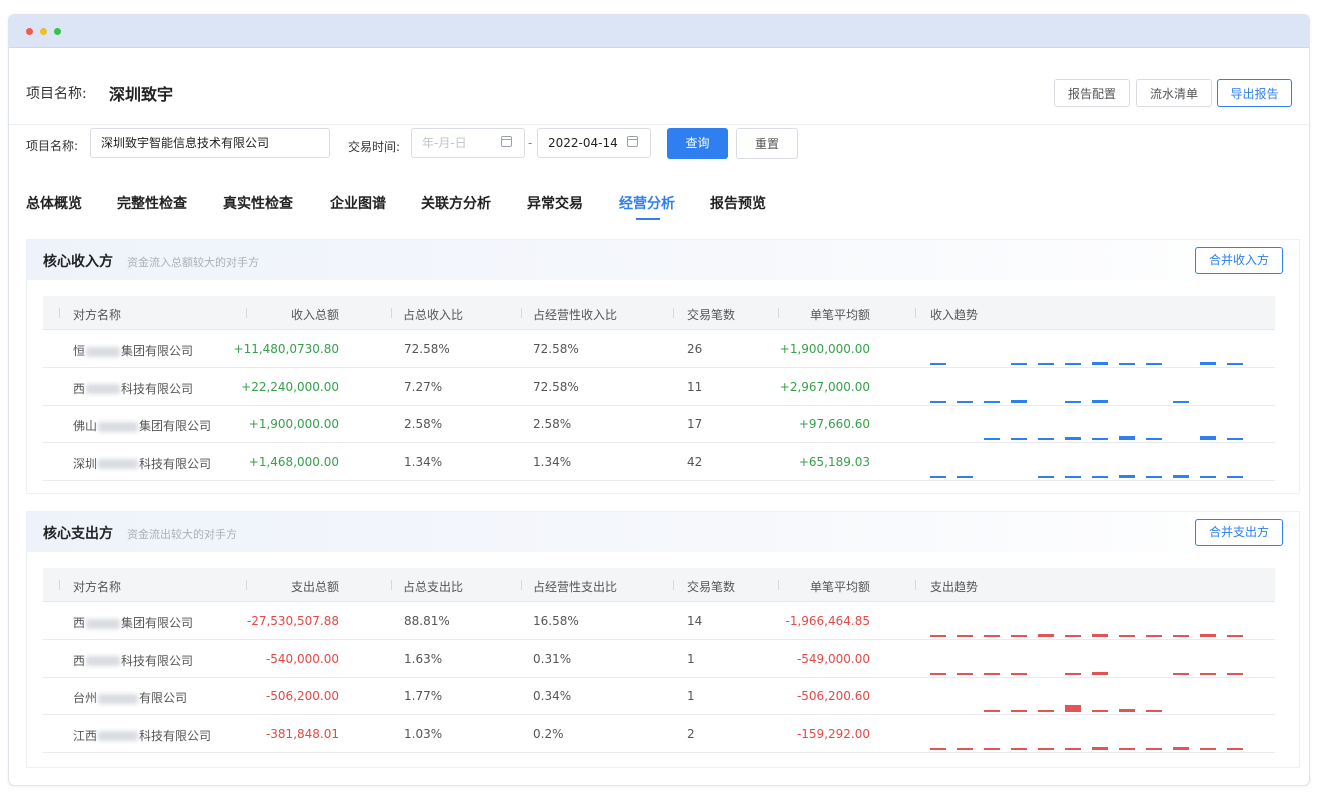 This screenshot has height=796, width=1323. Describe the element at coordinates (29, 31) in the screenshot. I see `close-window-dot` at that location.